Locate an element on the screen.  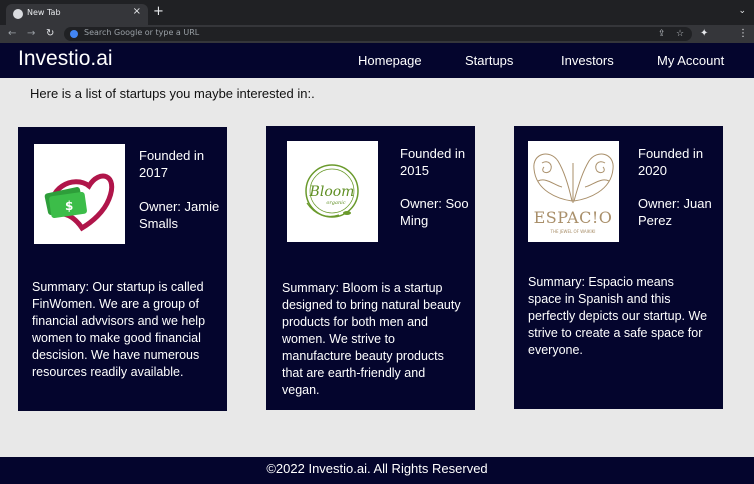
finwomen-logo: $ is located at coordinates (79, 194).